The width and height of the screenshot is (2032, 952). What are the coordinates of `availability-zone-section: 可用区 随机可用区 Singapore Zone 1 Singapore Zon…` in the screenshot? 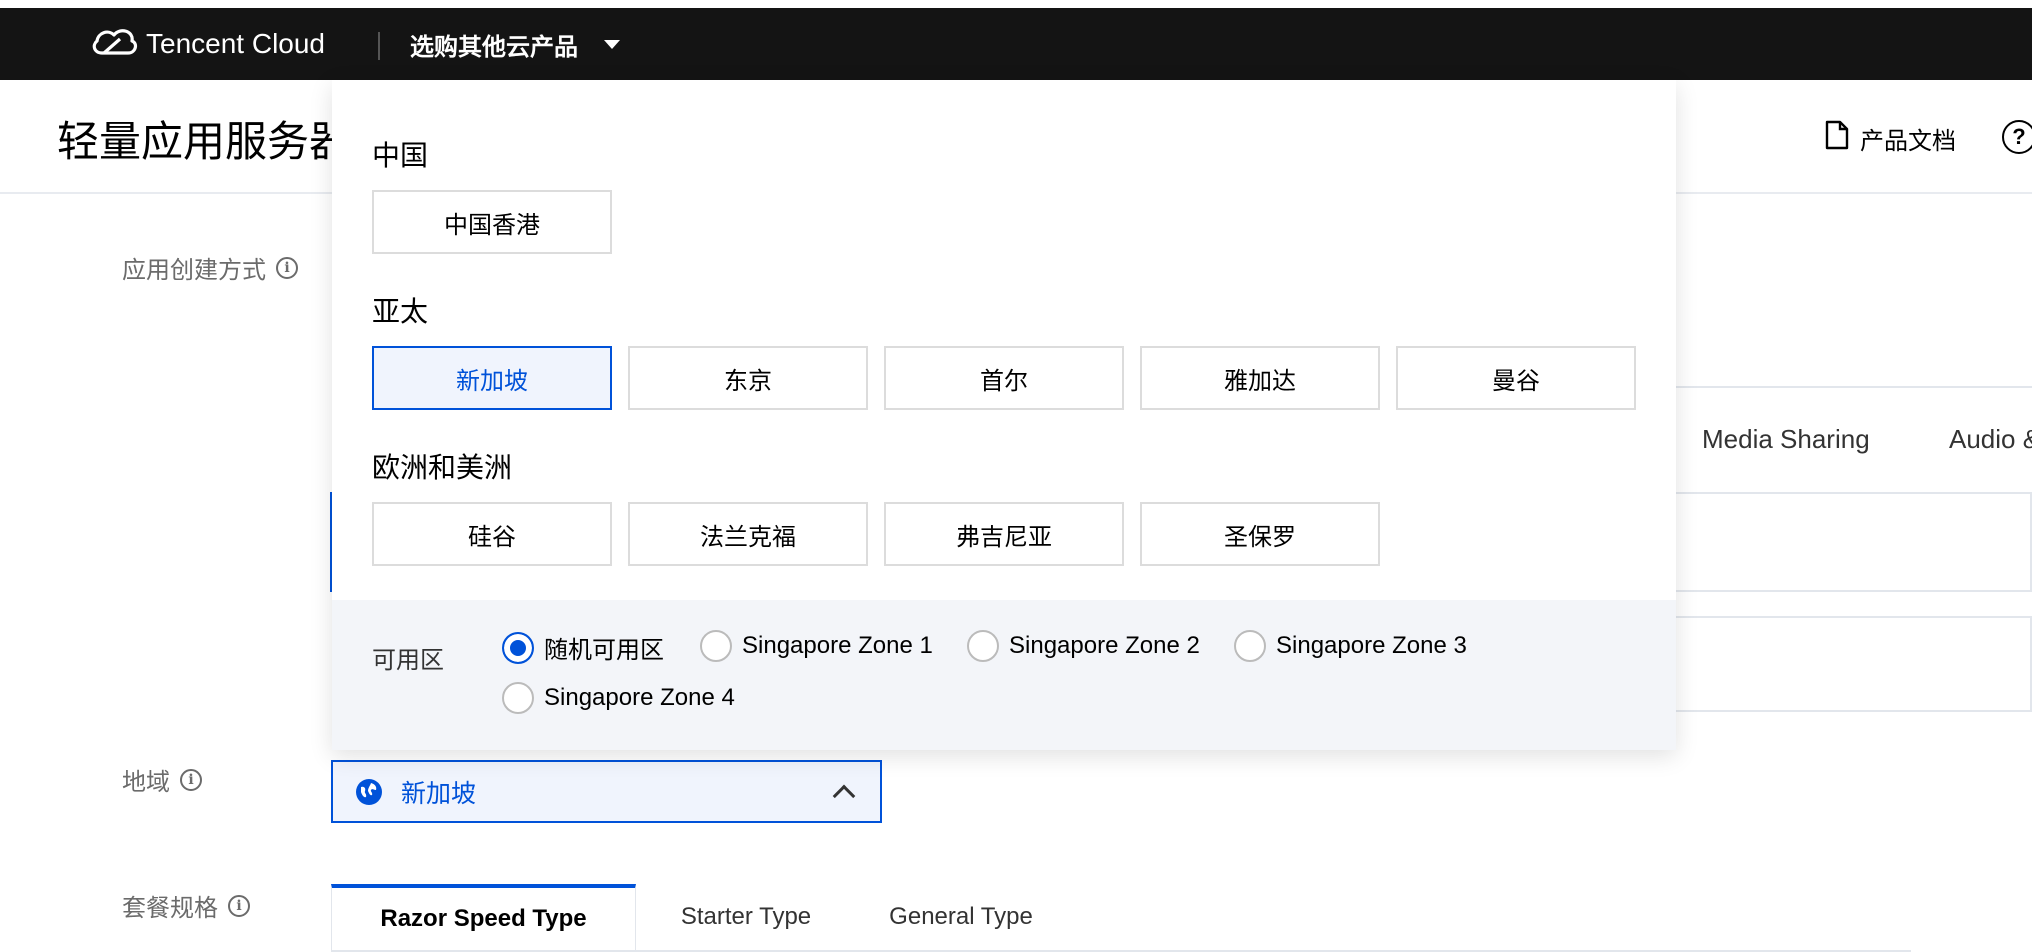 It's located at (1004, 675).